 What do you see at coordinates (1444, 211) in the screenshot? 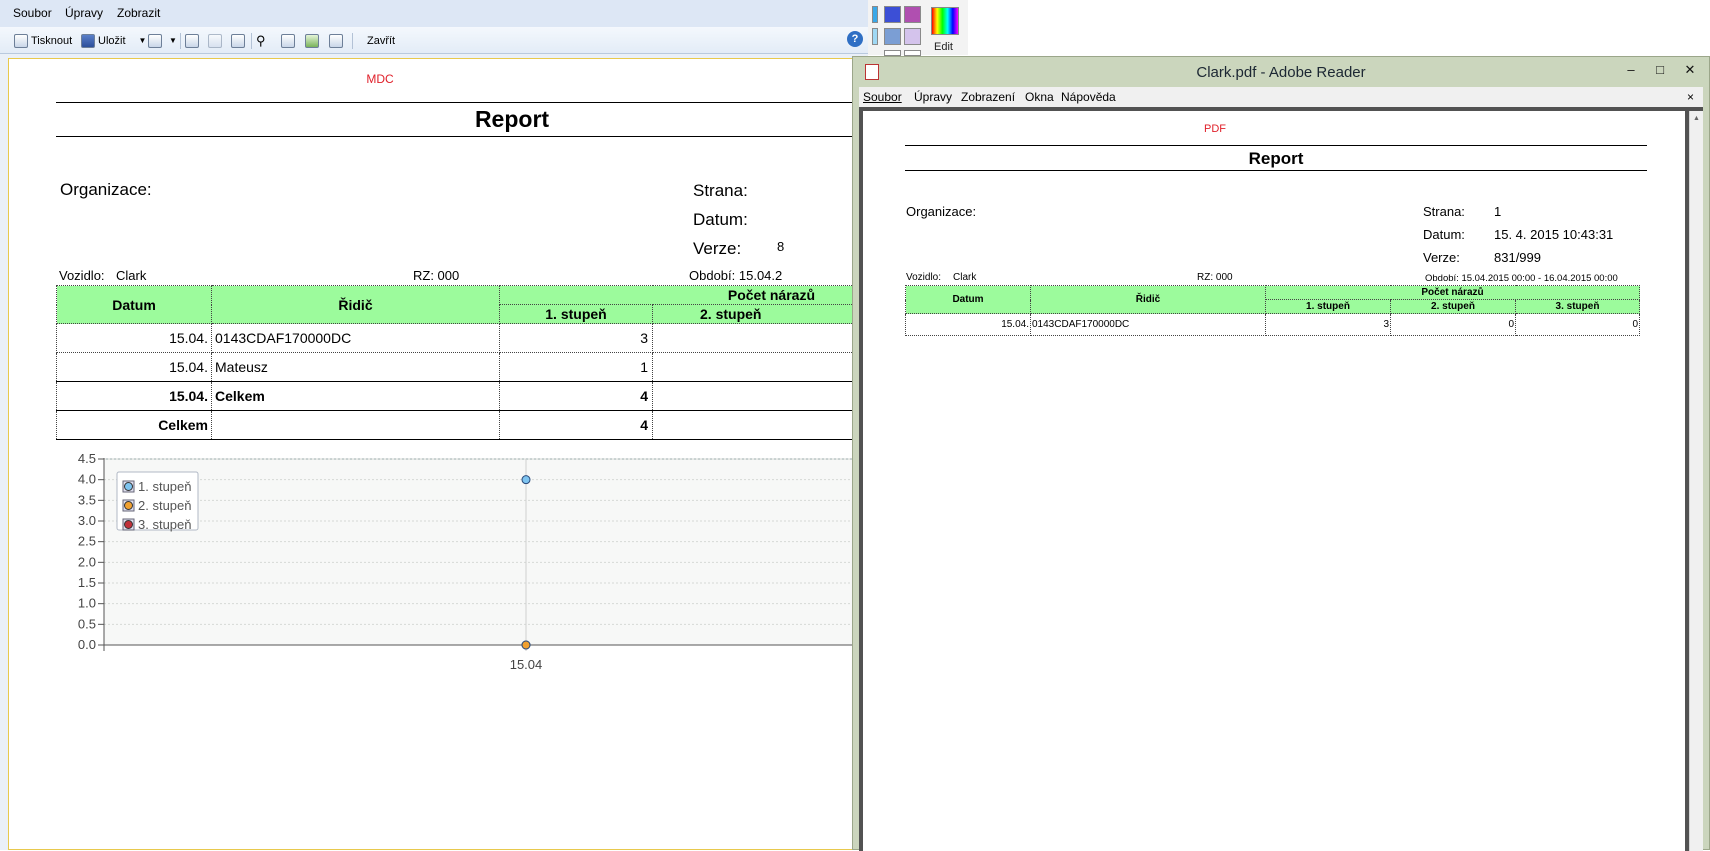
I see `pdf-strana-label: Strana:` at bounding box center [1444, 211].